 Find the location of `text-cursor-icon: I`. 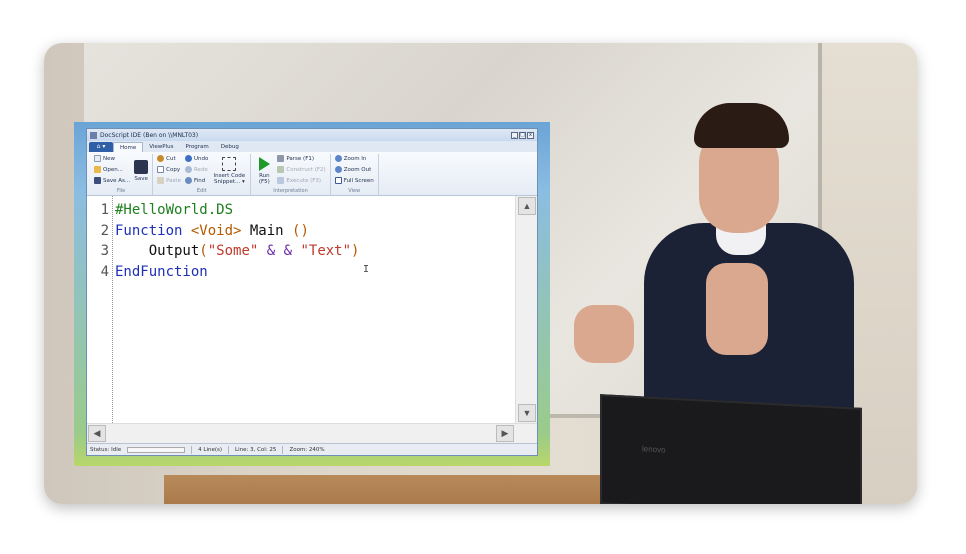

text-cursor-icon: I is located at coordinates (366, 269).